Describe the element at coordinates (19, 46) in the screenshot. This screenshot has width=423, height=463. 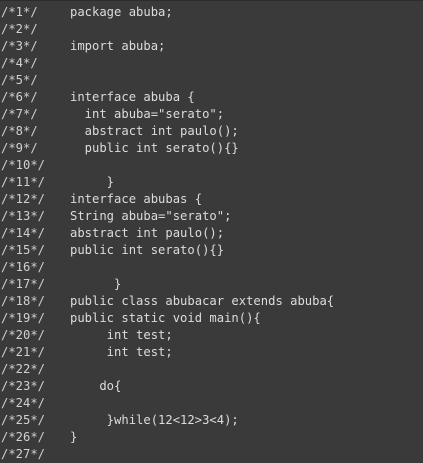
I see `line-number: /*3*/` at that location.